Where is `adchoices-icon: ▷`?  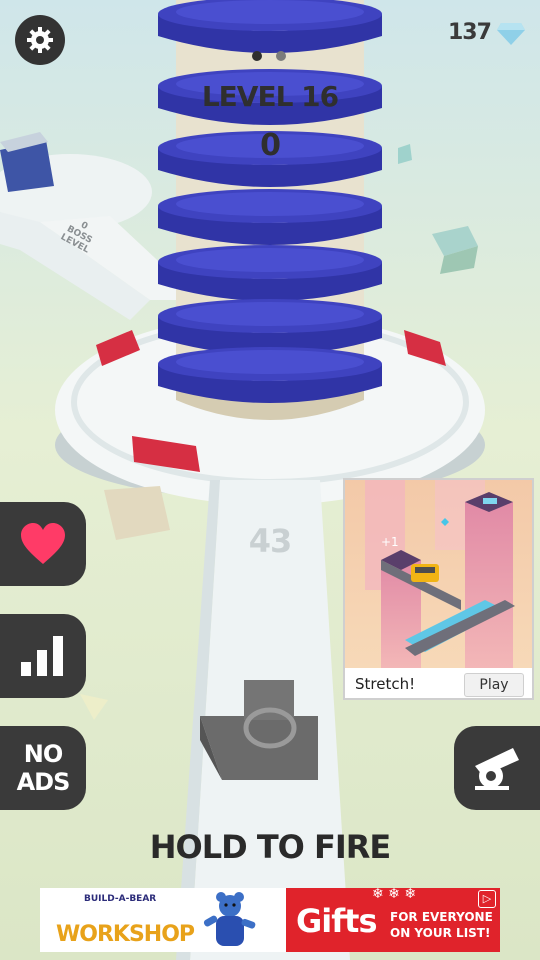 adchoices-icon: ▷ is located at coordinates (487, 899).